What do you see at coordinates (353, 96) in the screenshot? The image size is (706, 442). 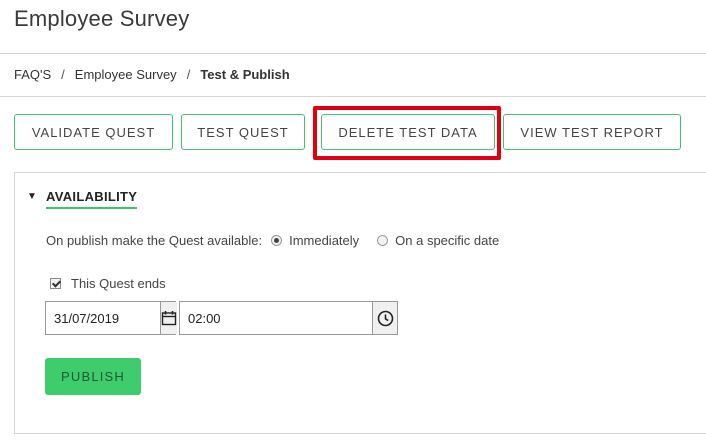 I see `breadcrumb-divider` at bounding box center [353, 96].